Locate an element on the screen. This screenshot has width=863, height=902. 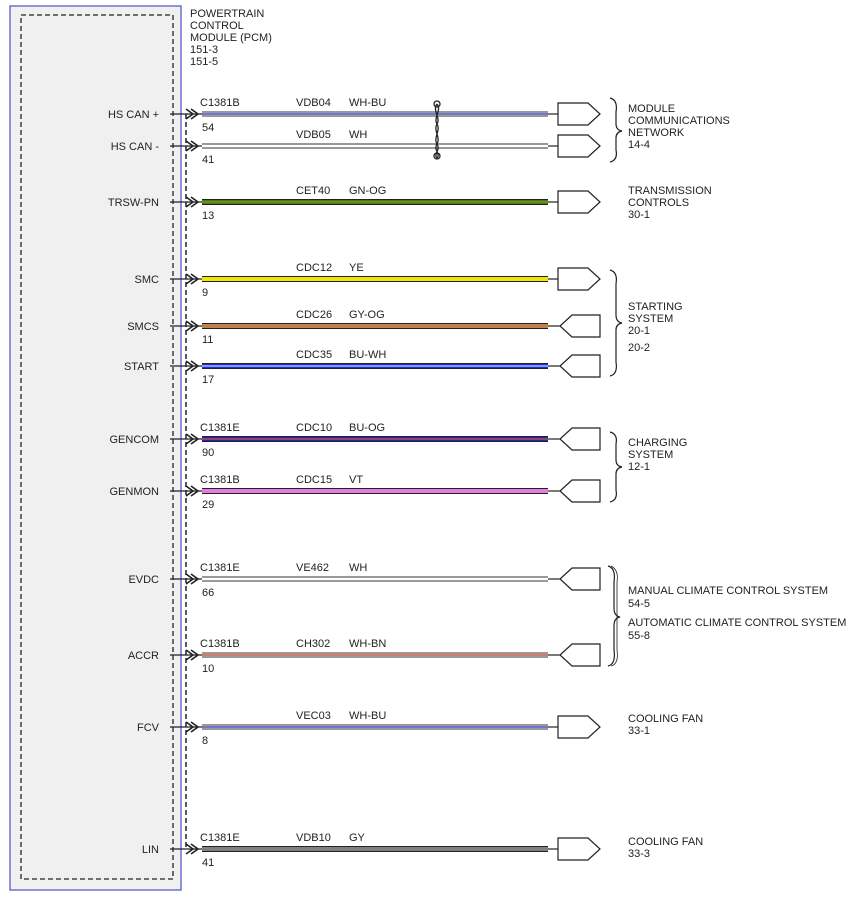
pin-number: 11 is located at coordinates (207, 340).